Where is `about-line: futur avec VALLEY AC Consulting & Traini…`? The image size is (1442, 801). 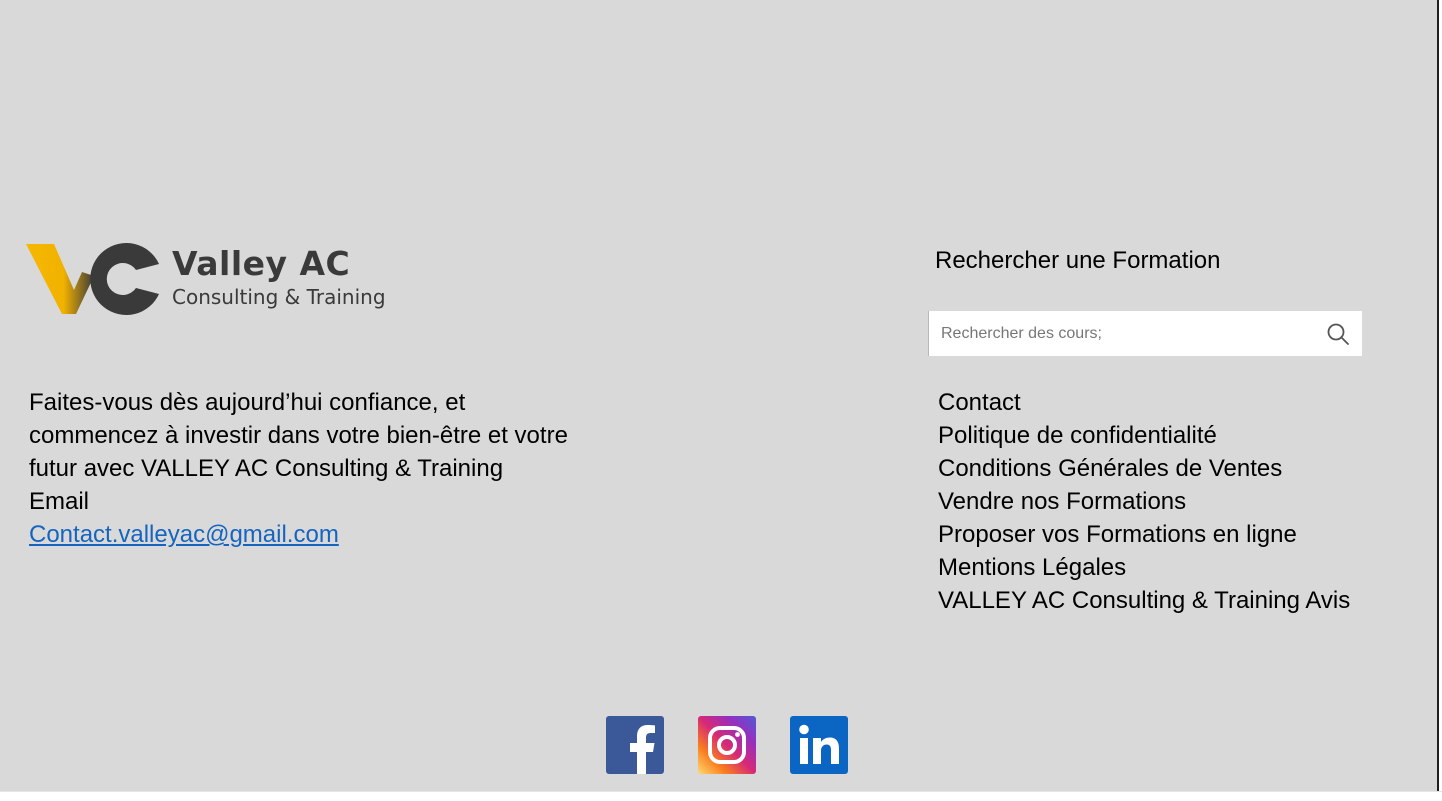 about-line: futur avec VALLEY AC Consulting & Traini… is located at coordinates (266, 468).